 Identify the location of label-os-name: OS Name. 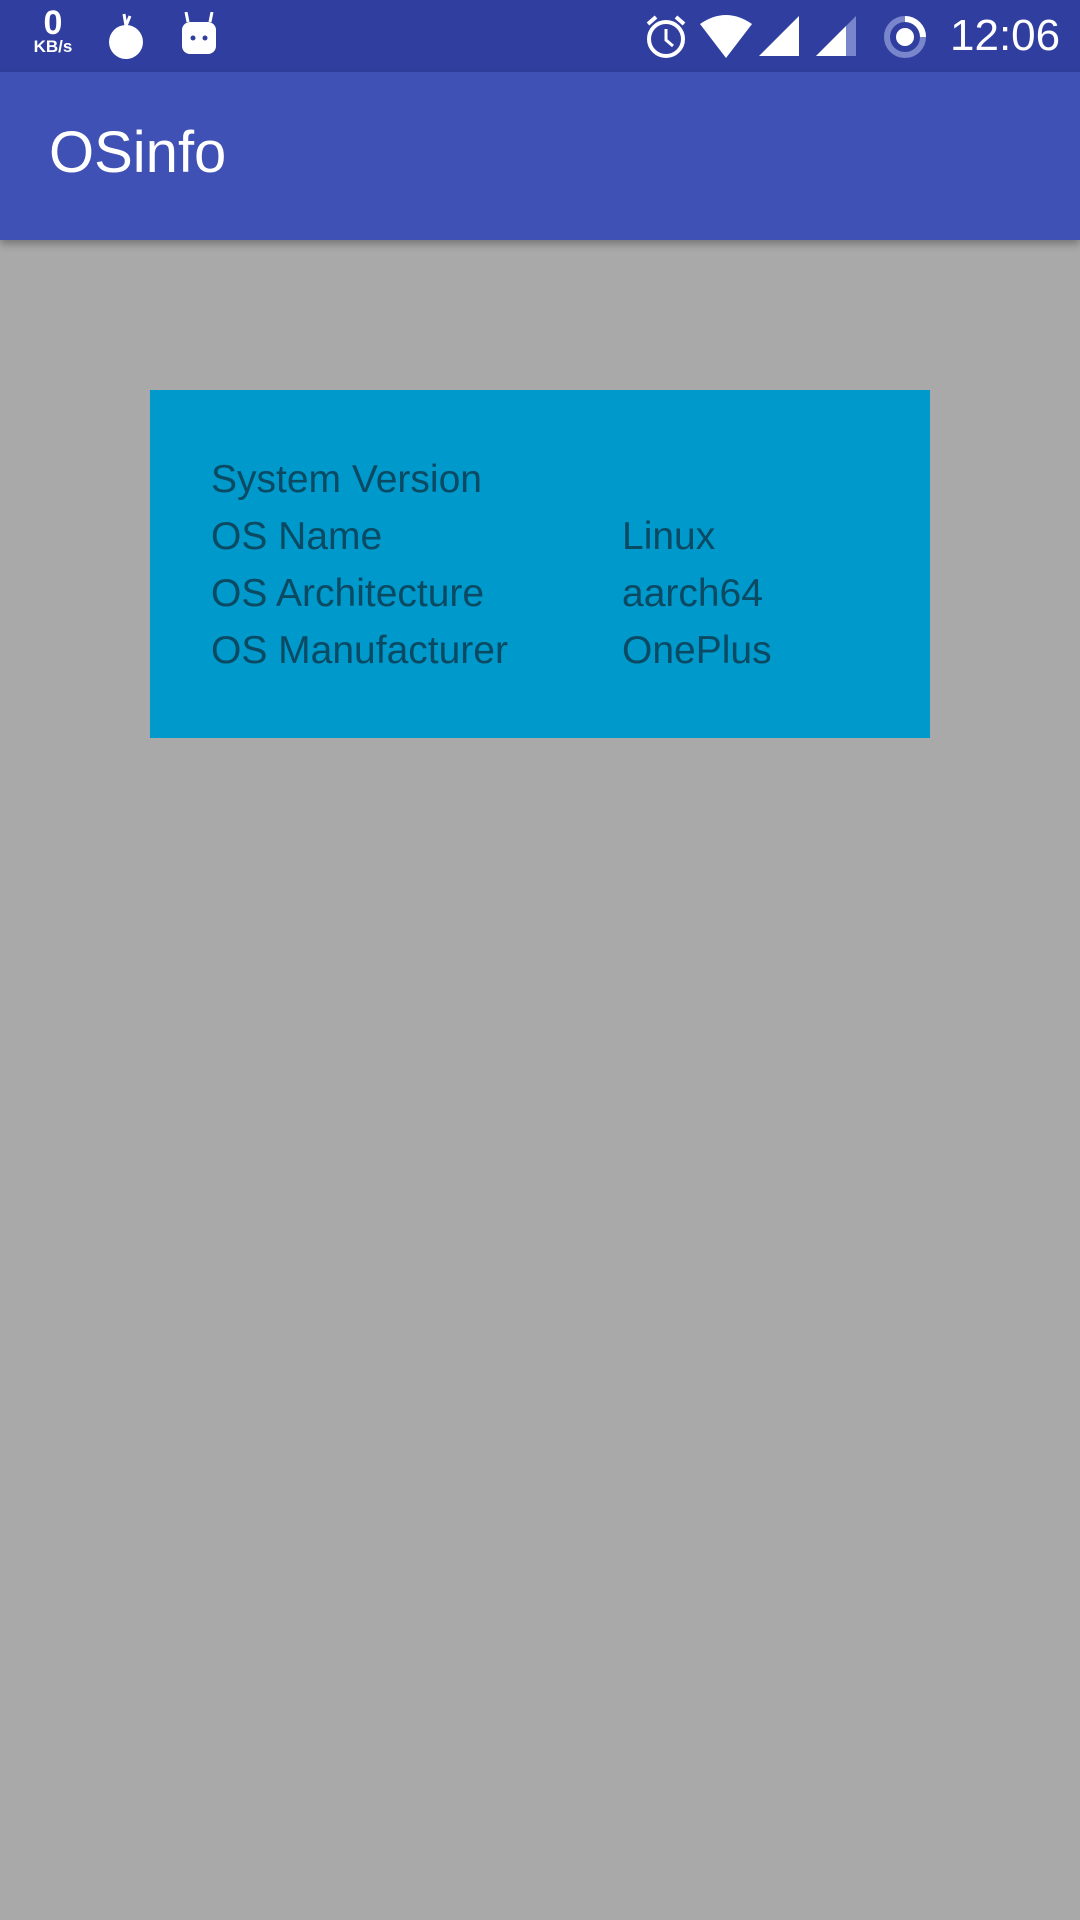
(297, 536).